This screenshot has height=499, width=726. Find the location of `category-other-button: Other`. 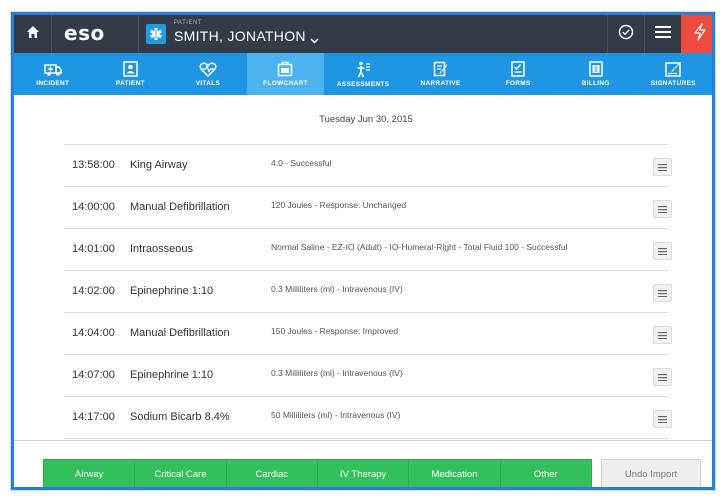

category-other-button: Other is located at coordinates (546, 473).